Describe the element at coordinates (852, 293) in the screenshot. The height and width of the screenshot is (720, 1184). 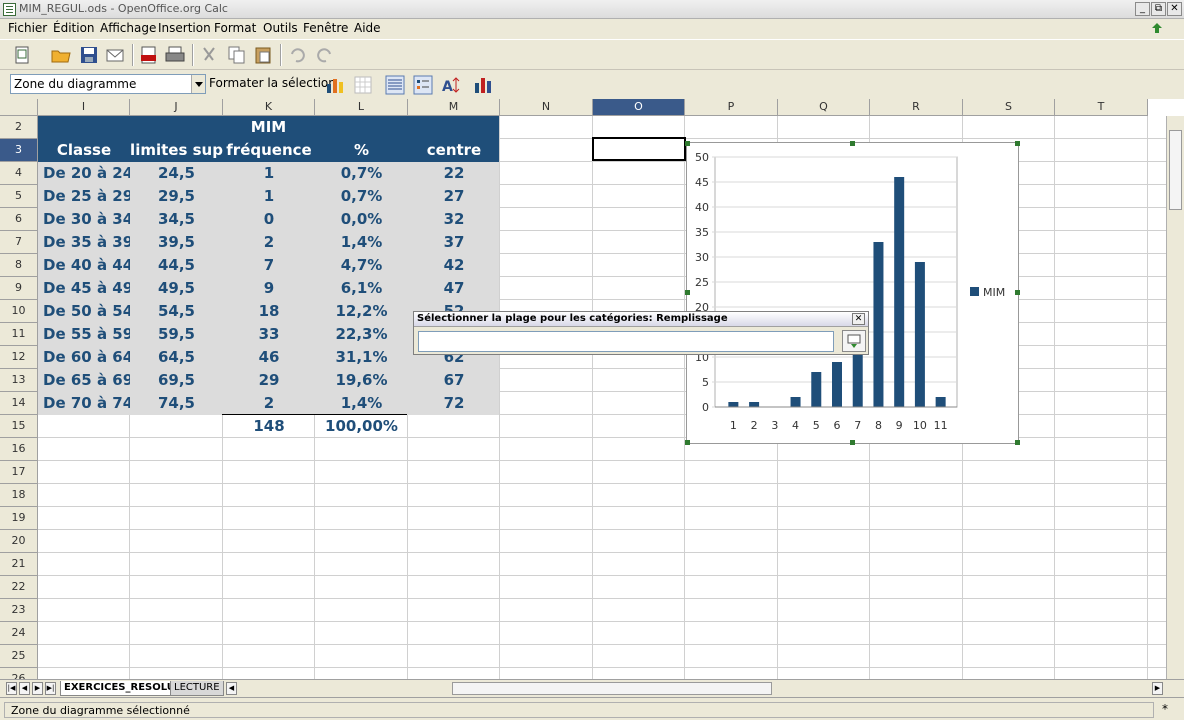
I see `chart-area: 051015202530354045501234567891011MIM` at that location.